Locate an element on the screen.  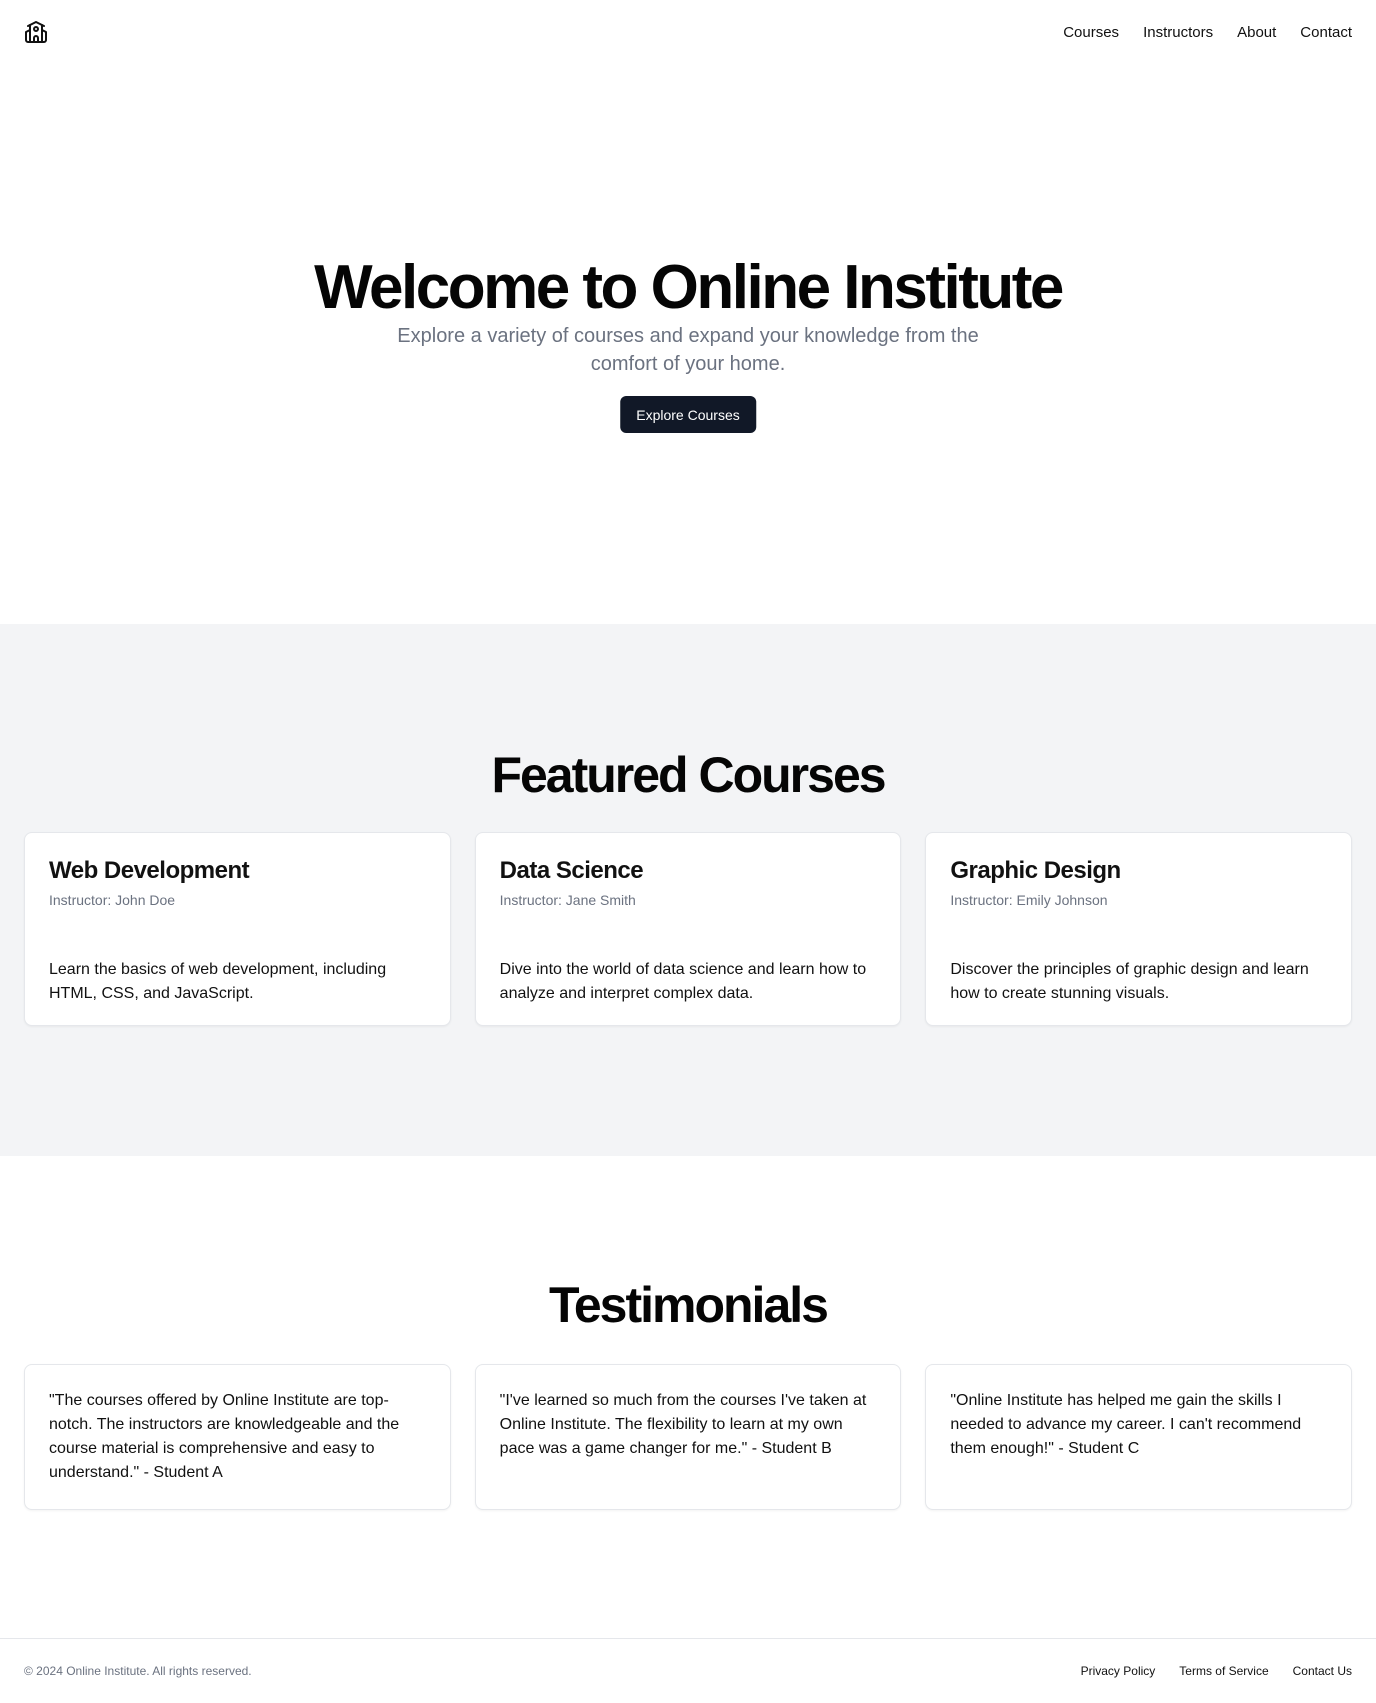
nav-link-instructors: Instructors is located at coordinates (1178, 32).